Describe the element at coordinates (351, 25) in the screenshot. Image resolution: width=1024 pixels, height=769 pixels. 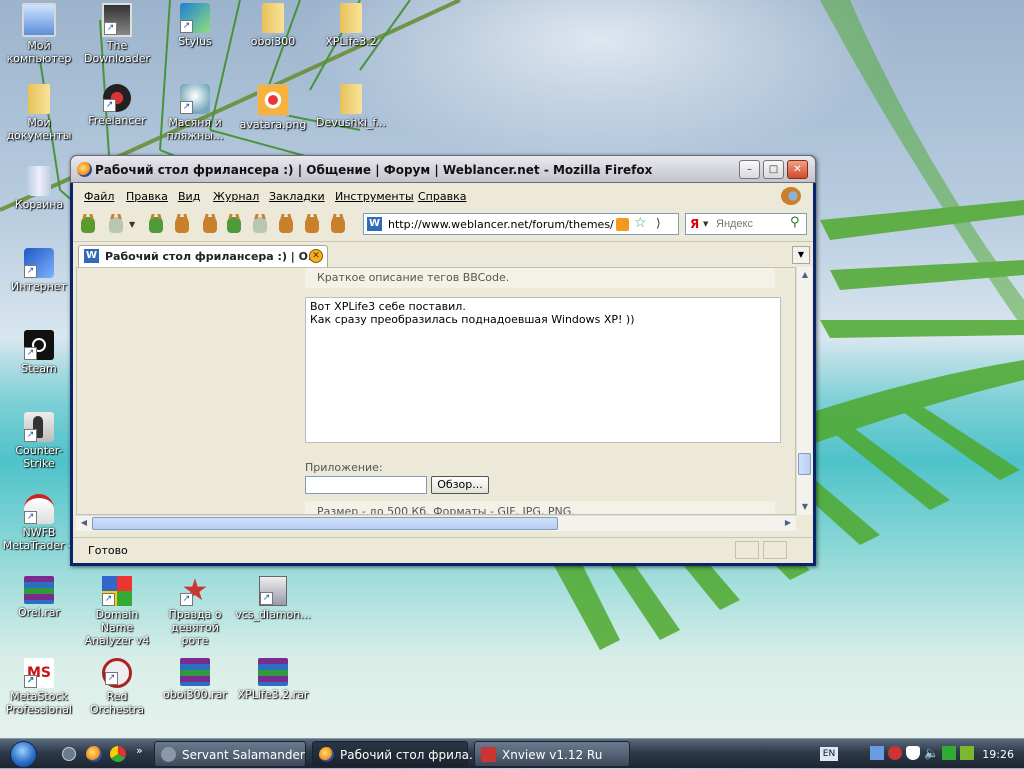
I see `desktop-icon-xplife: XPLife3.2` at that location.